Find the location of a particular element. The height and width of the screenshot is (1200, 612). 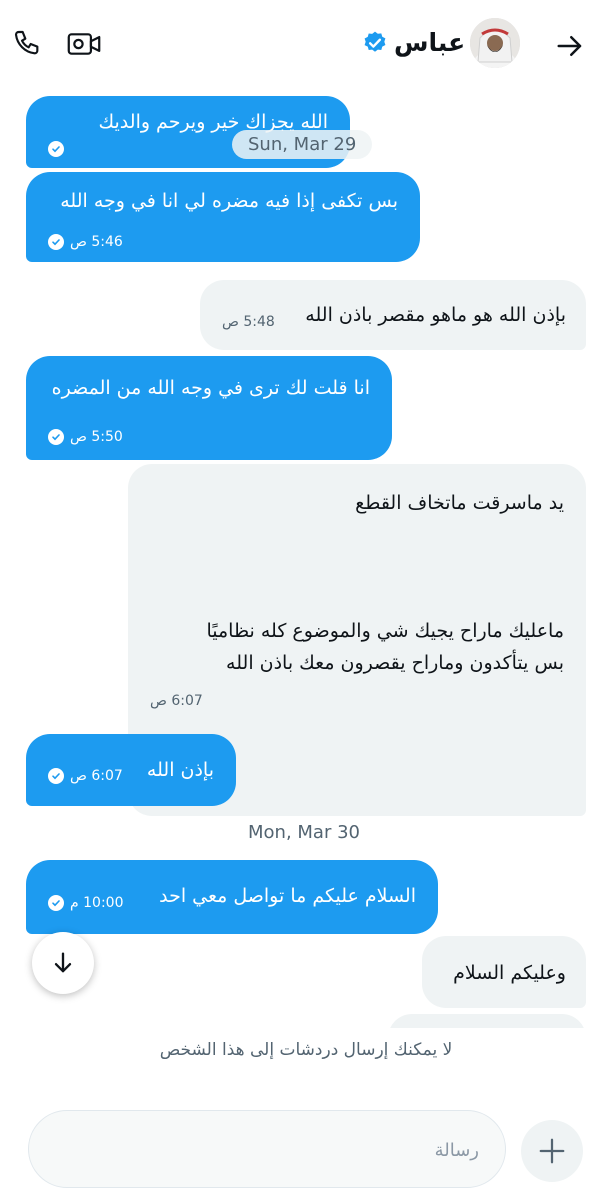

message-bubble is located at coordinates (487, 1021).